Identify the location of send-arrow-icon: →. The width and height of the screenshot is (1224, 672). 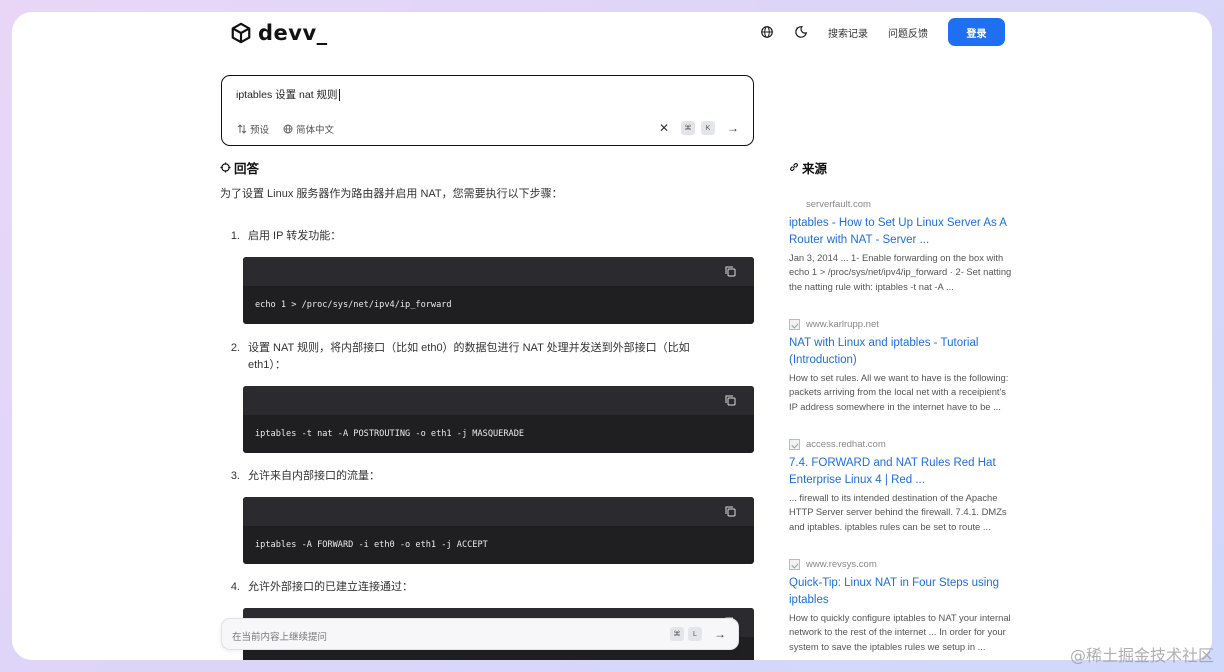
(720, 634).